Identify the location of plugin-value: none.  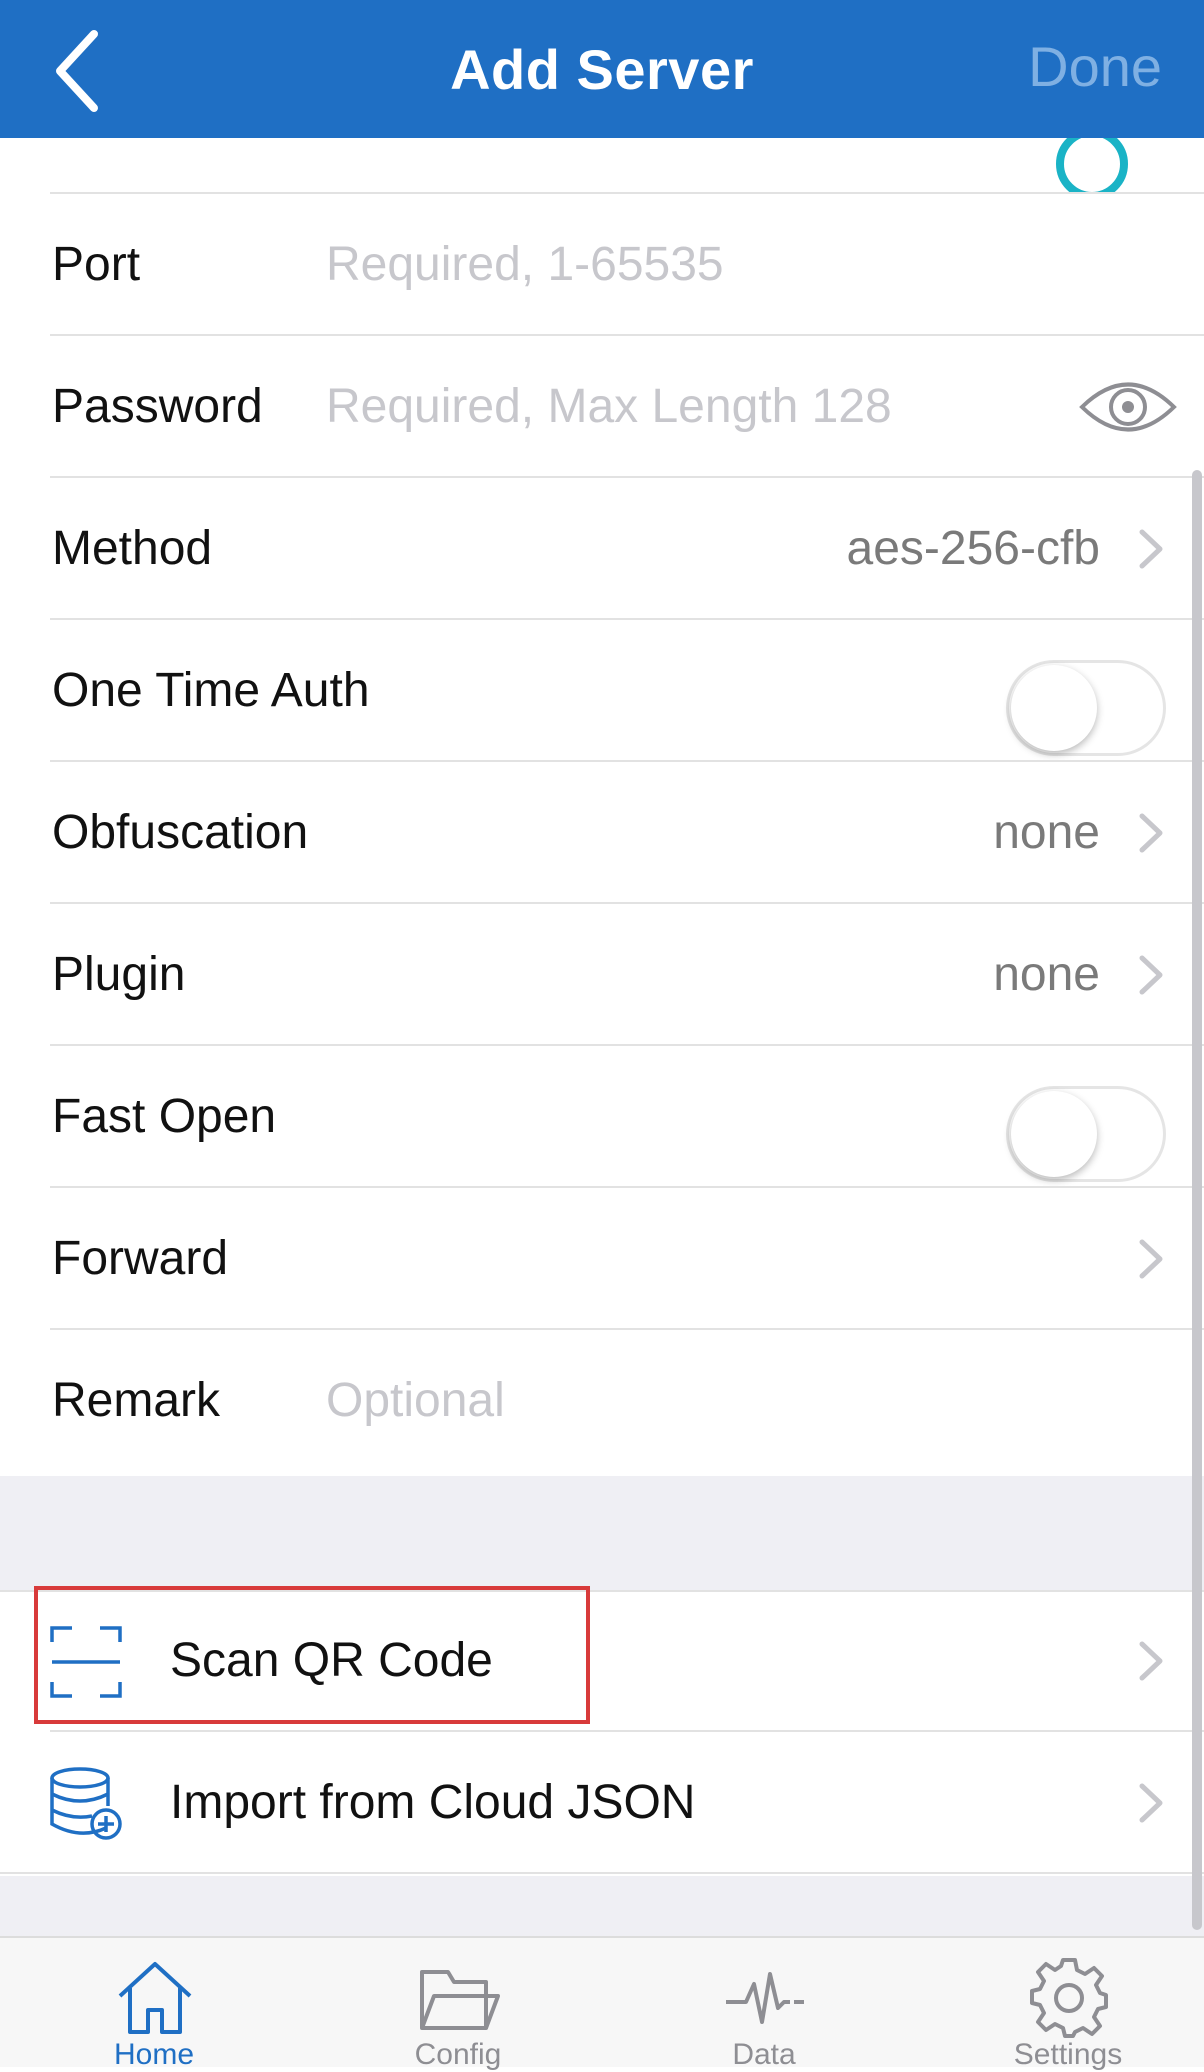
(1046, 974).